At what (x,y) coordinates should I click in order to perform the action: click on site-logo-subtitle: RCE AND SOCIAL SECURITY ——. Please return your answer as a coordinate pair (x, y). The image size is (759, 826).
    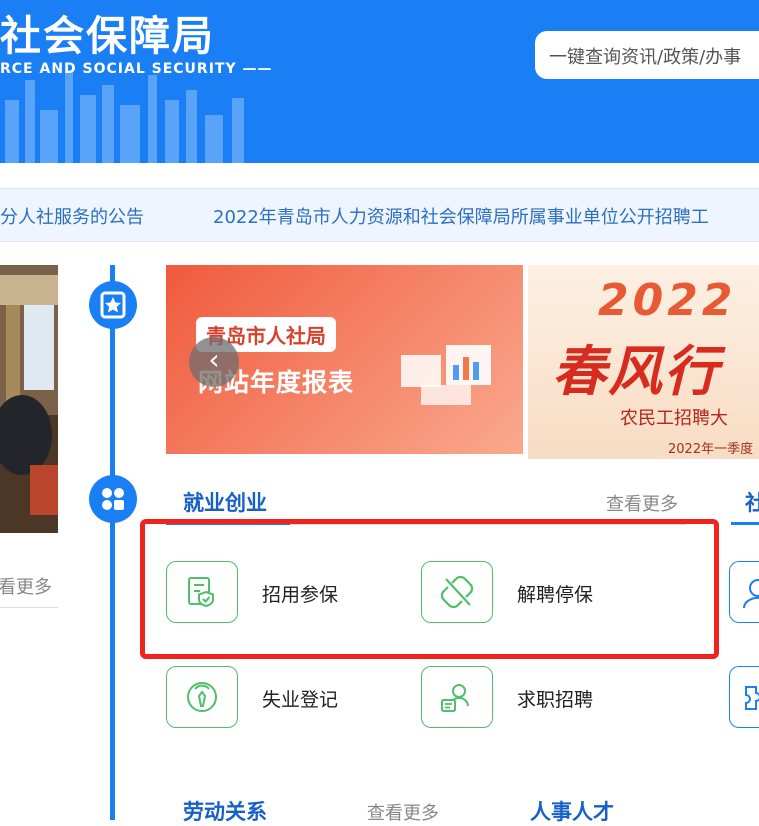
    Looking at the image, I should click on (136, 69).